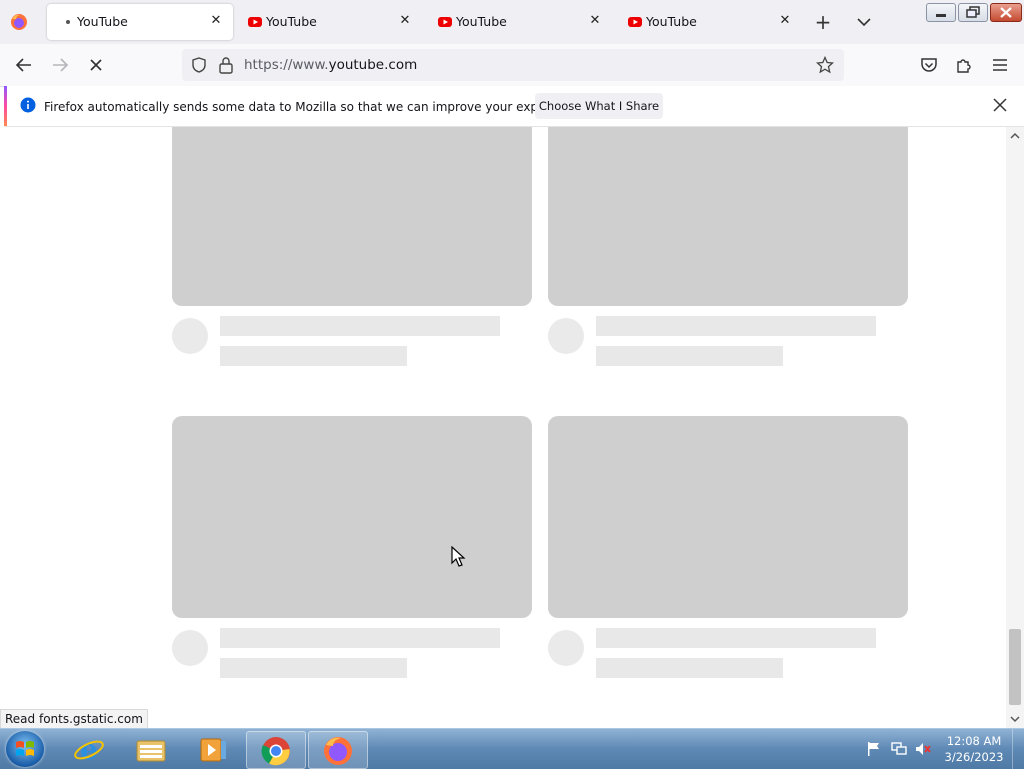  I want to click on scroll-down-arrow-icon, so click(1015, 719).